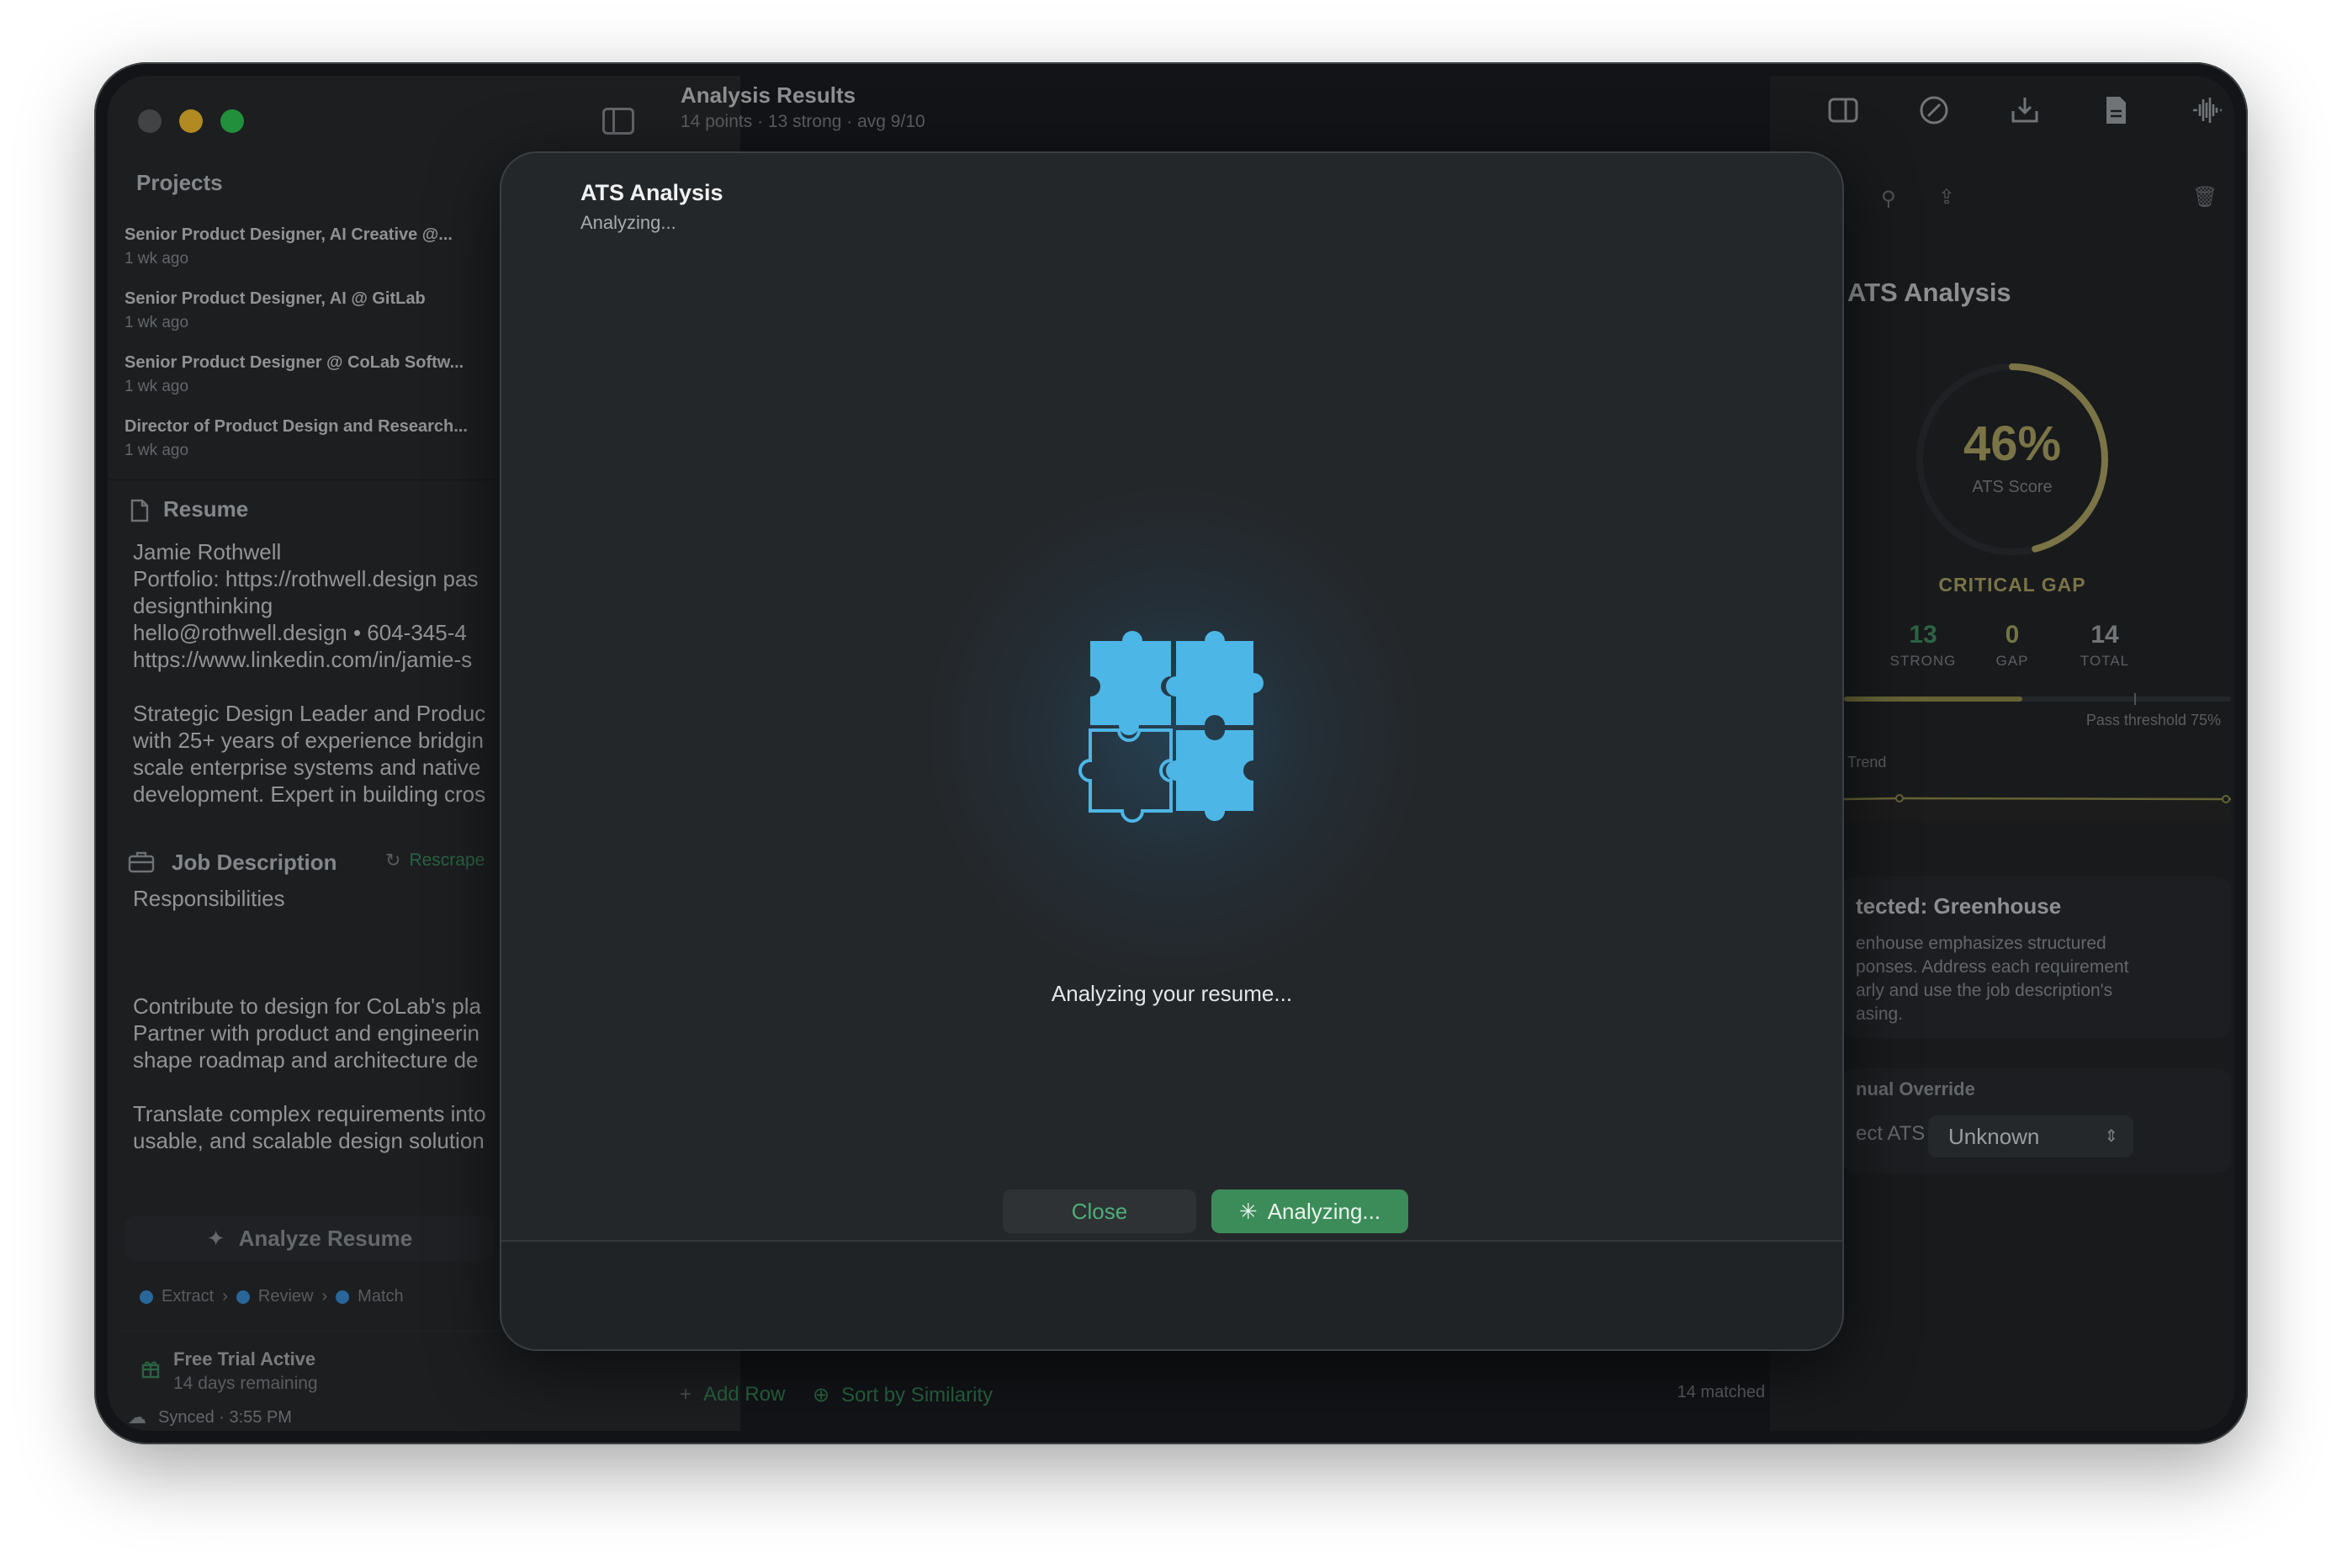 The height and width of the screenshot is (1568, 2342). Describe the element at coordinates (651, 192) in the screenshot. I see `dialog-title: ATS Analysis` at that location.